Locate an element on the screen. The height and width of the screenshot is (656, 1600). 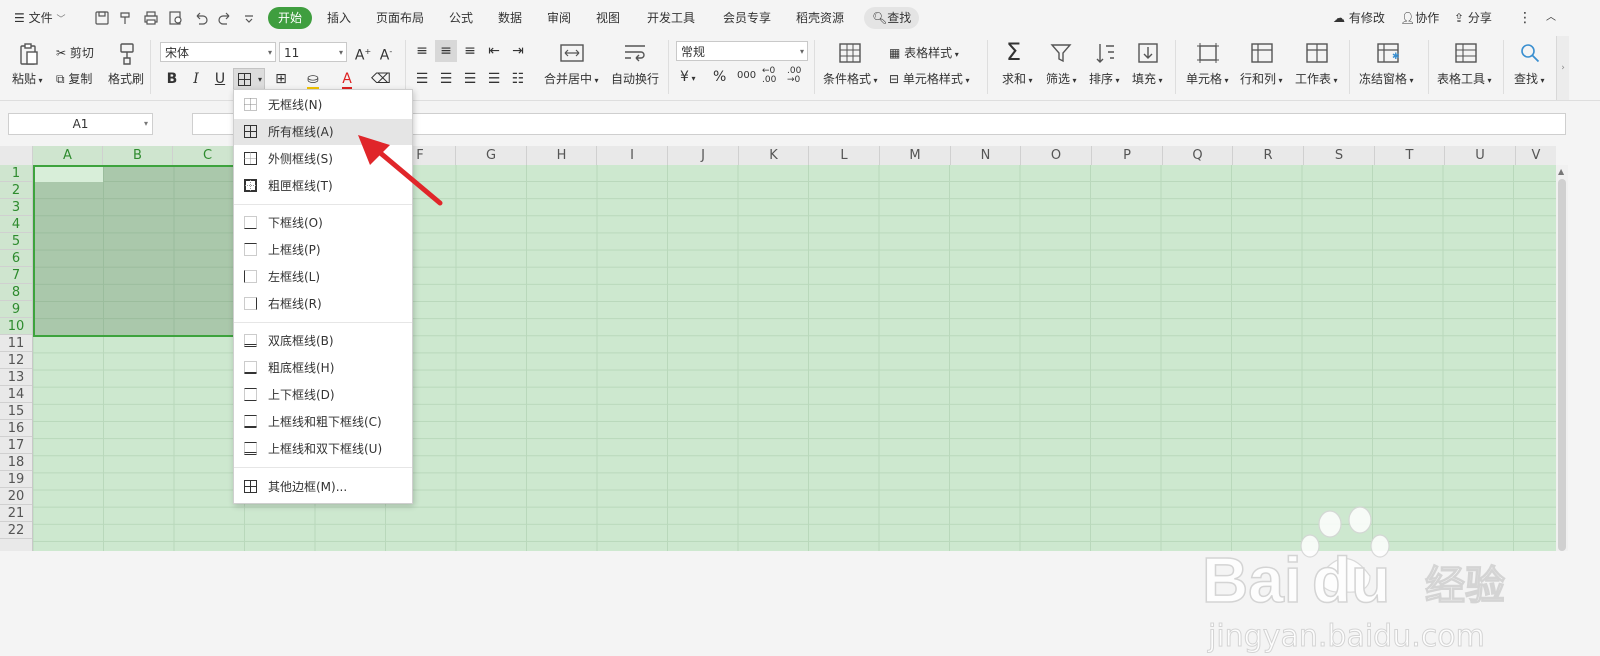
column-header: I is located at coordinates (632, 155).